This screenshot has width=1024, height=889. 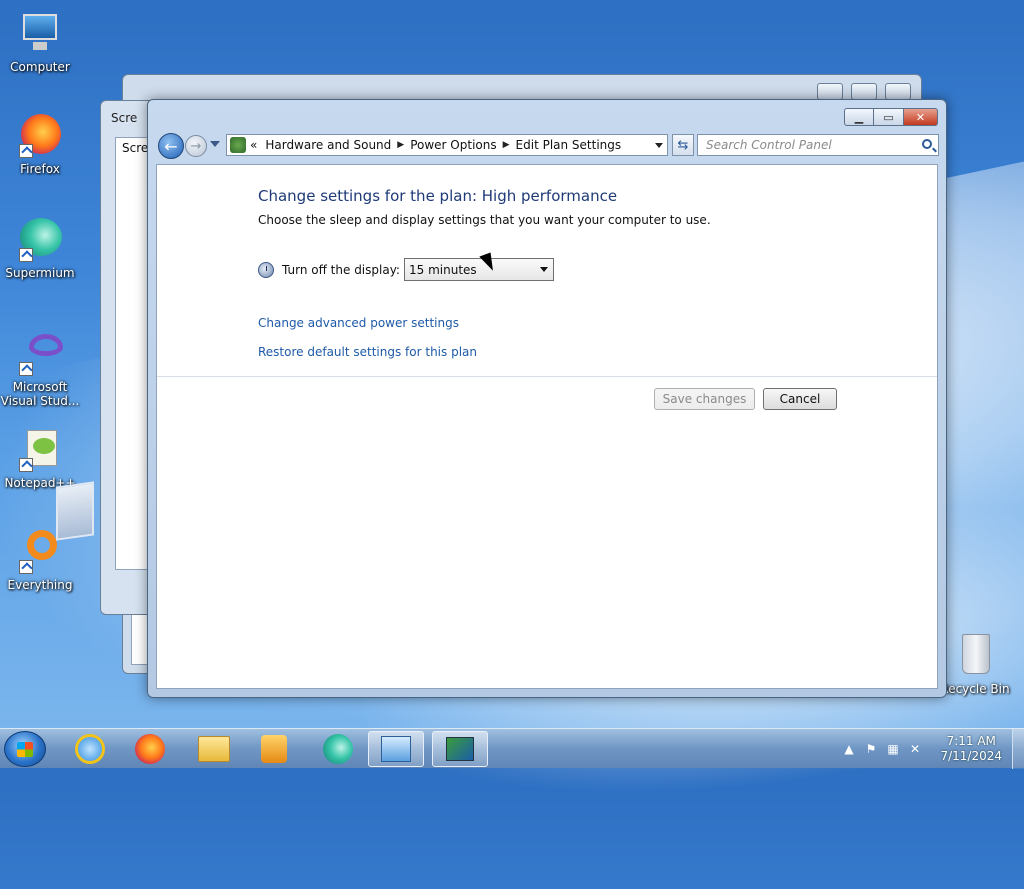 What do you see at coordinates (659, 145) in the screenshot?
I see `address-dropdown-icon` at bounding box center [659, 145].